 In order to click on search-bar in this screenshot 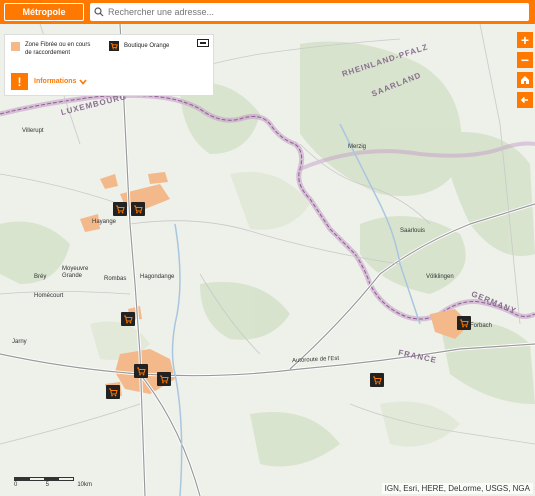, I will do `click(309, 12)`.